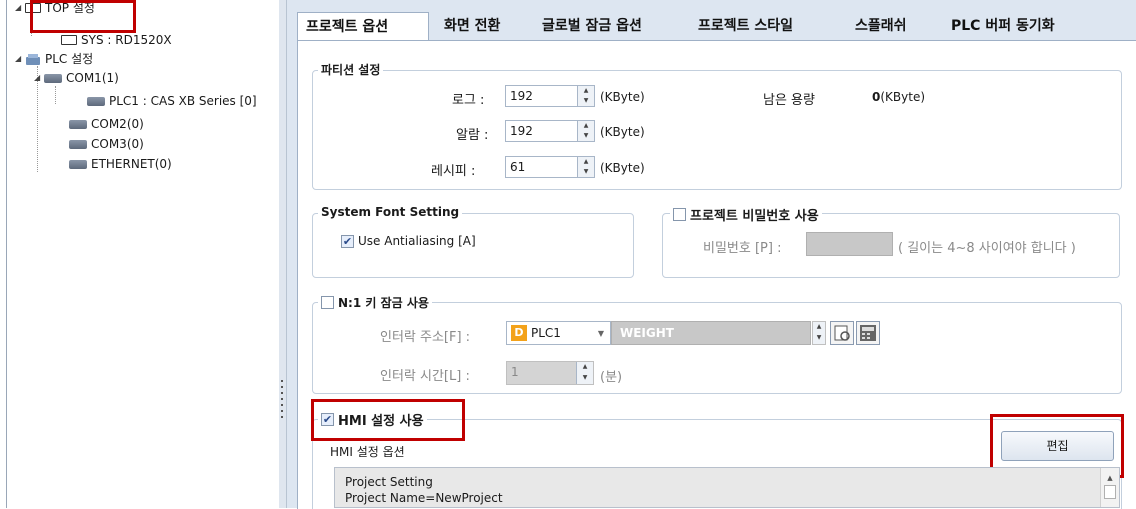  Describe the element at coordinates (601, 333) in the screenshot. I see `chevron-down-icon: ▼` at that location.